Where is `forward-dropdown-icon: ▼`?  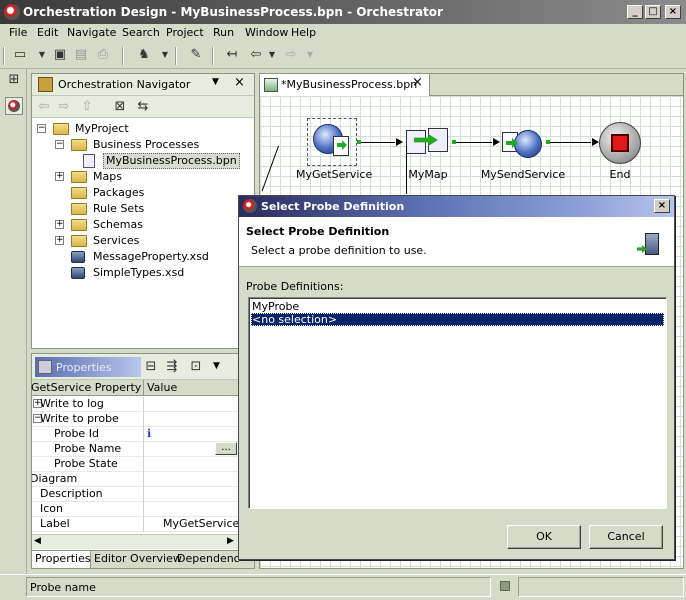 forward-dropdown-icon: ▼ is located at coordinates (310, 55).